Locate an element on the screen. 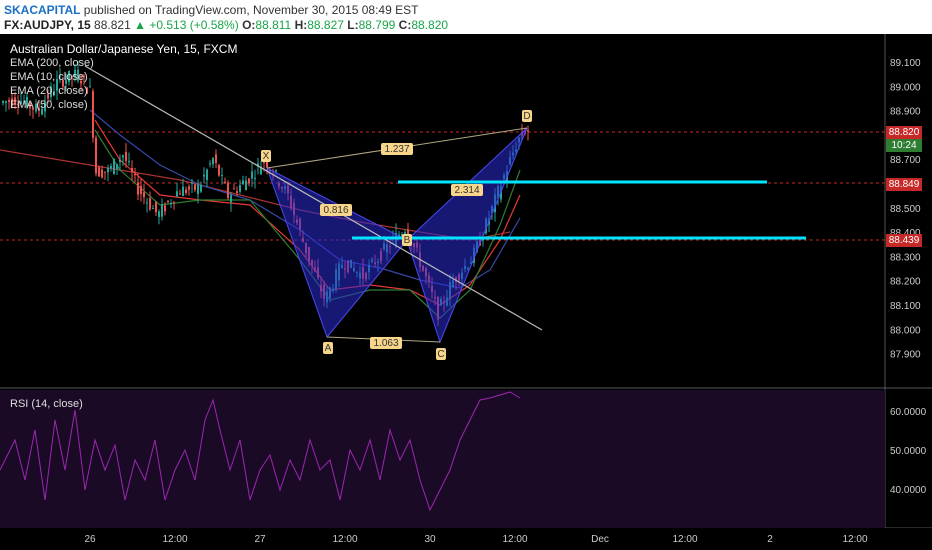 Image resolution: width=932 pixels, height=550 pixels. pattern-point-label: D is located at coordinates (526, 116).